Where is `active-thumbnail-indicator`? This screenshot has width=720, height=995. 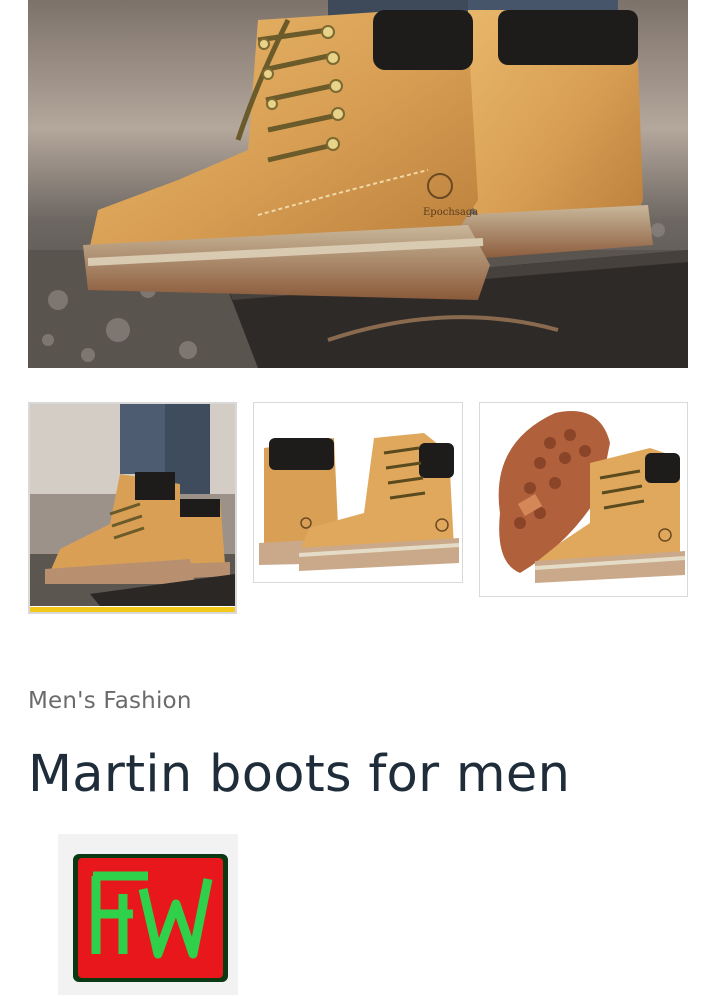 active-thumbnail-indicator is located at coordinates (132, 609).